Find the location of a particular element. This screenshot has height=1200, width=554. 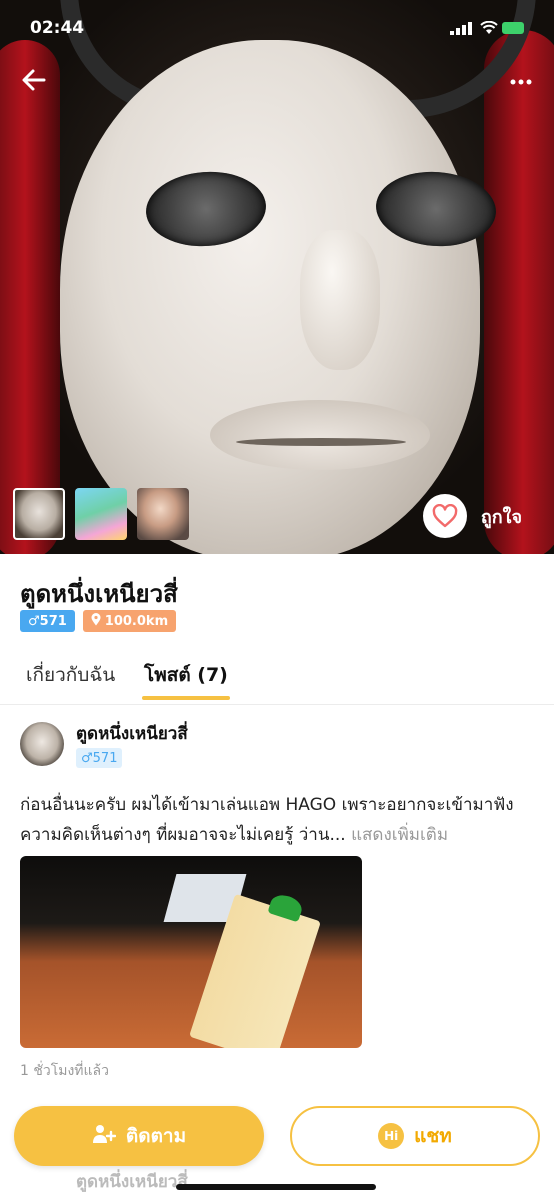

post-author: ตูดหนึ่งเหนียวสี่ is located at coordinates (132, 733).